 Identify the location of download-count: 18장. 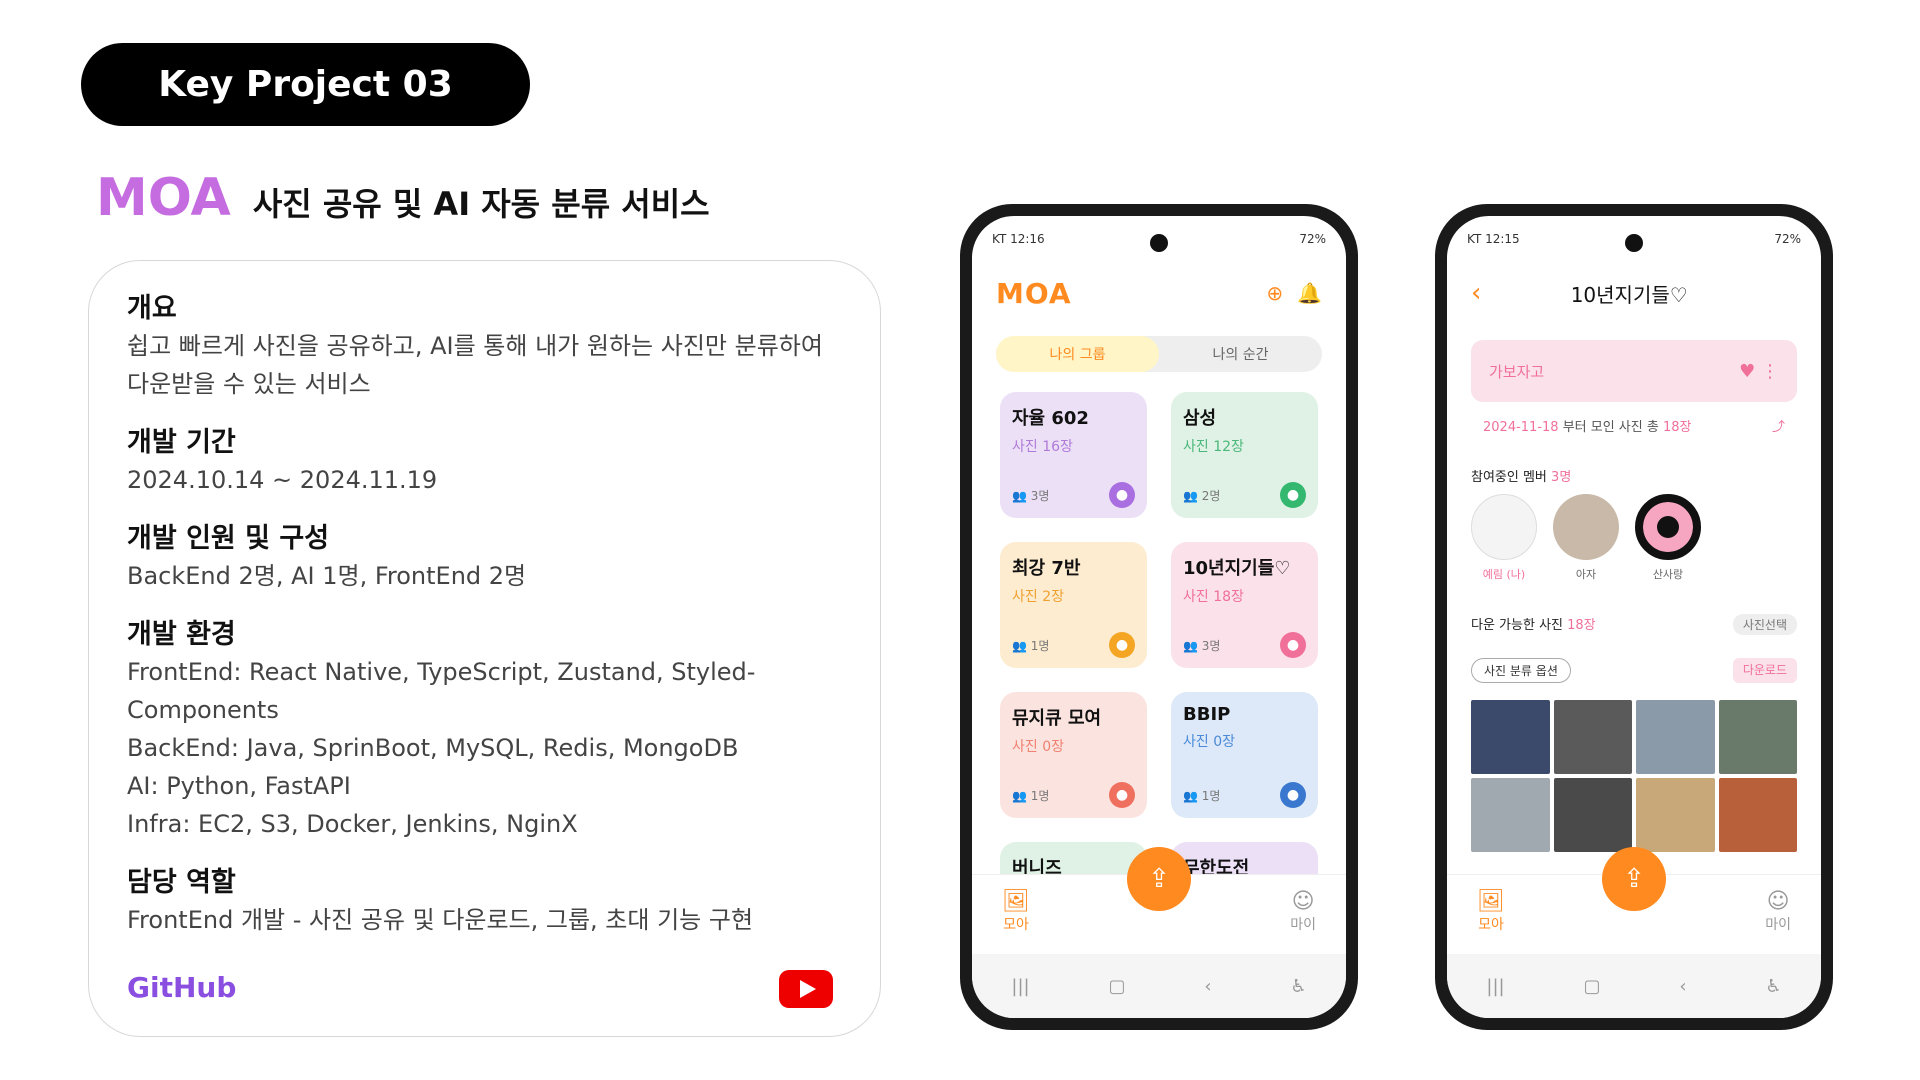
(1581, 625).